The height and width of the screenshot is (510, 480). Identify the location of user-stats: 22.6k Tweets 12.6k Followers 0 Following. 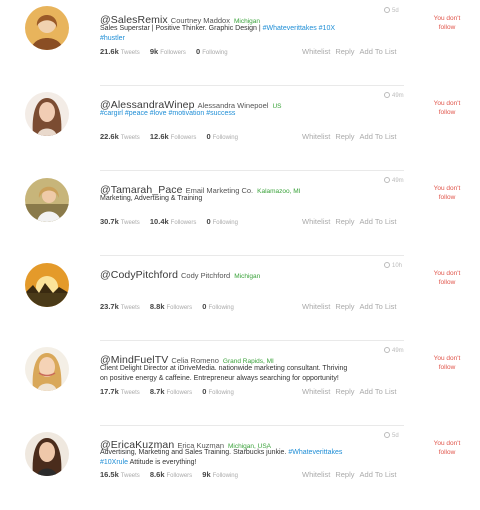
(169, 136).